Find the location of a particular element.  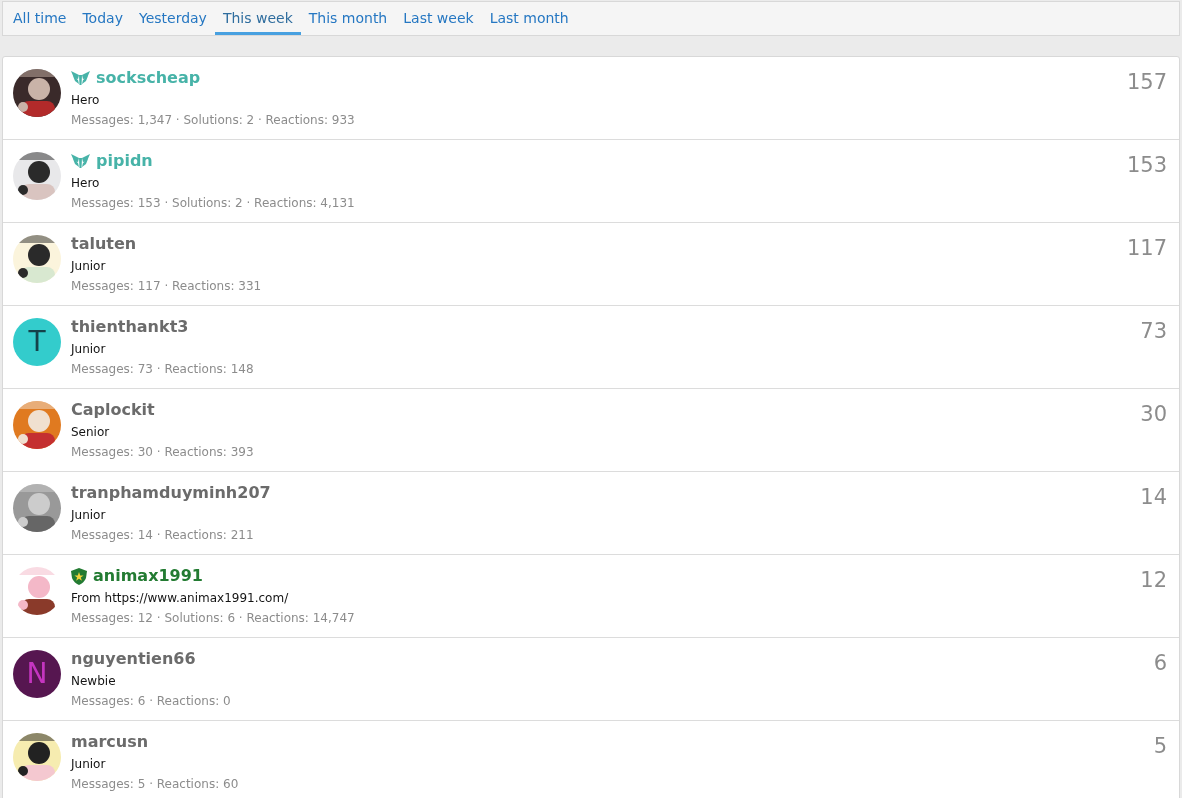

username-link: Caplockit is located at coordinates (113, 410).